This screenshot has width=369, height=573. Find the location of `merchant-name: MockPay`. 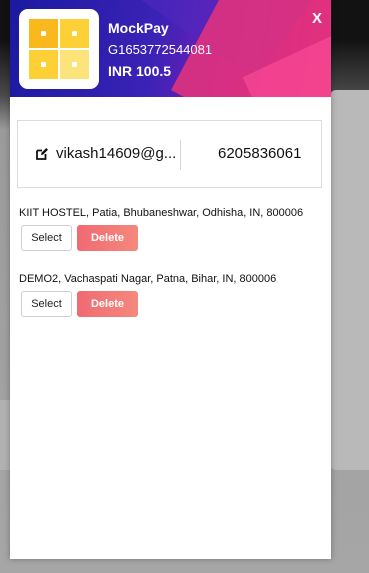

merchant-name: MockPay is located at coordinates (138, 28).